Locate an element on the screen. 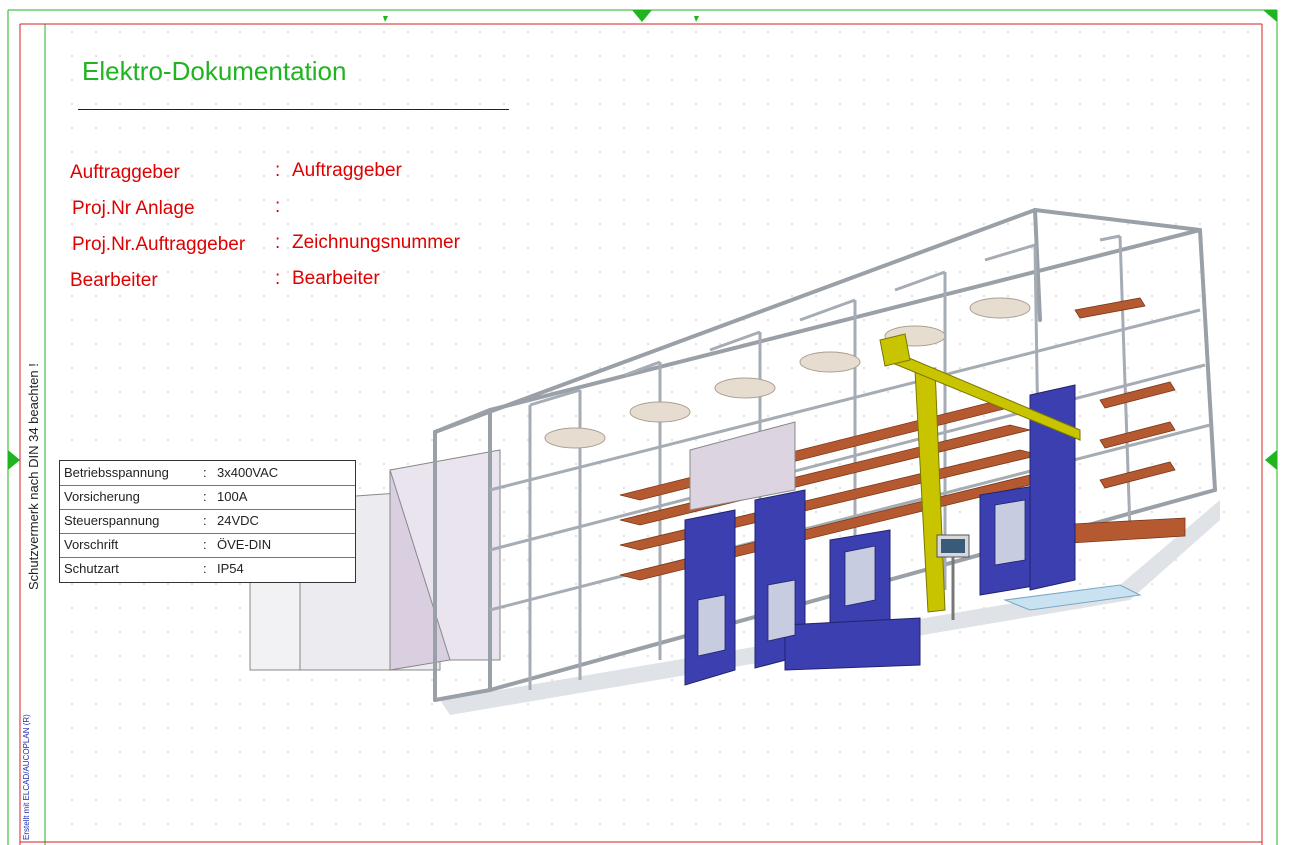 The image size is (1290, 845). info-label-client-project-number: Proj.Nr.Auftraggeber is located at coordinates (159, 244).